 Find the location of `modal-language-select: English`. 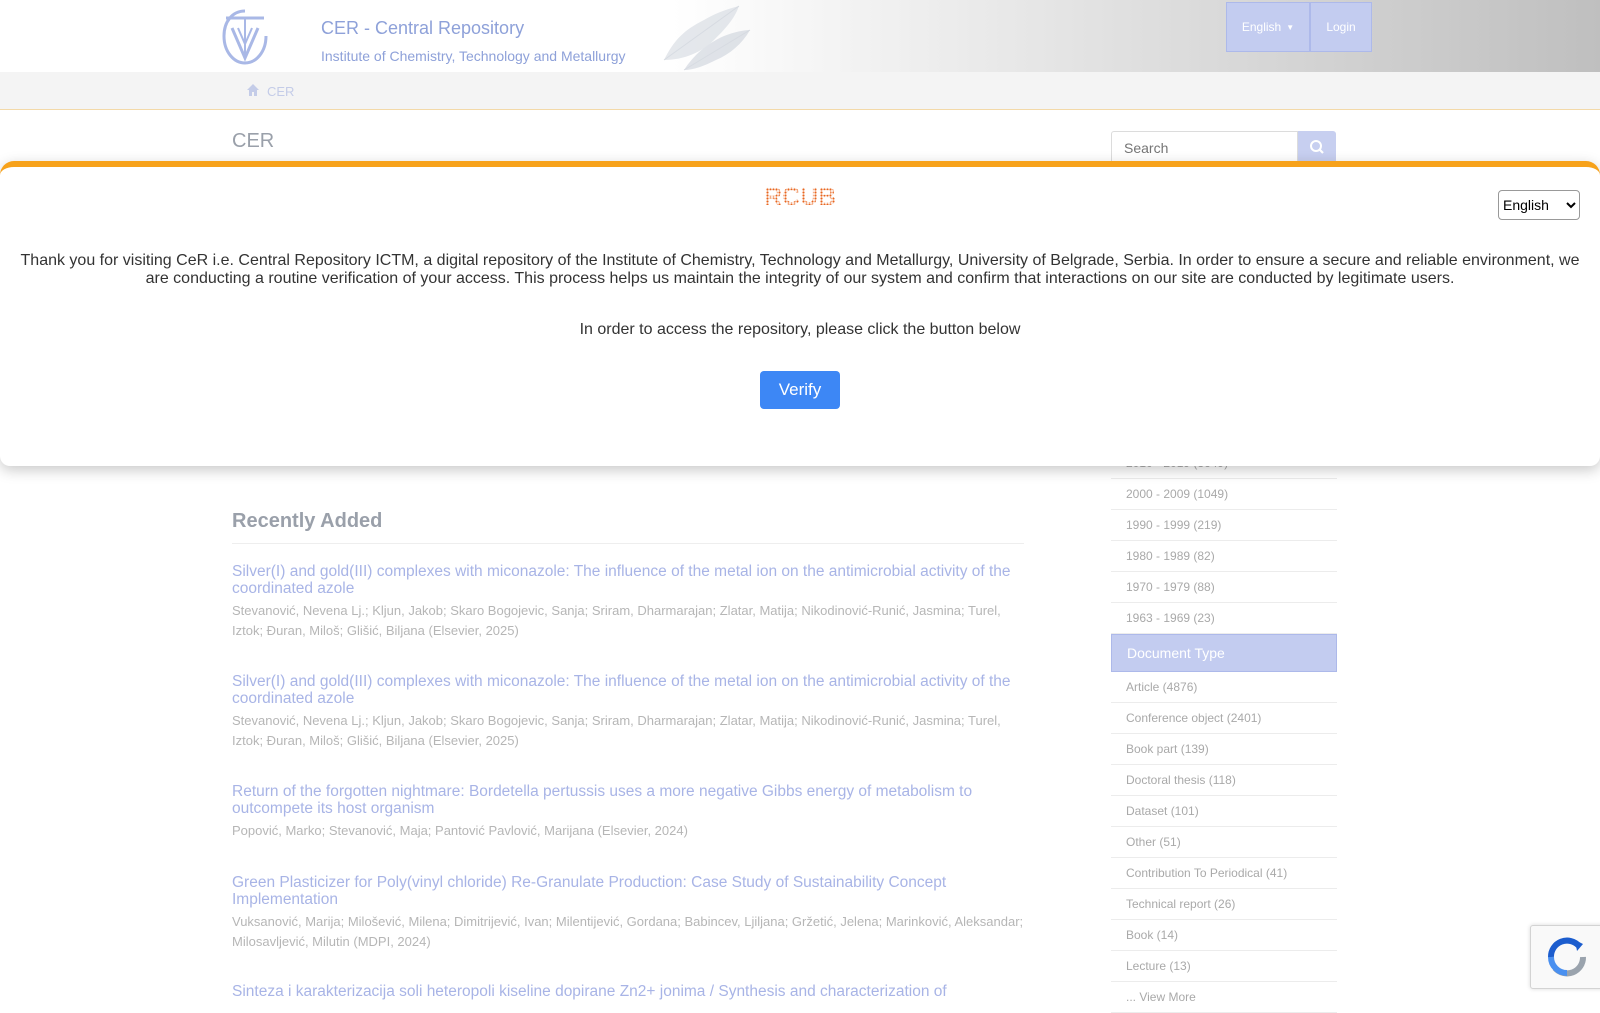

modal-language-select: English is located at coordinates (1539, 205).